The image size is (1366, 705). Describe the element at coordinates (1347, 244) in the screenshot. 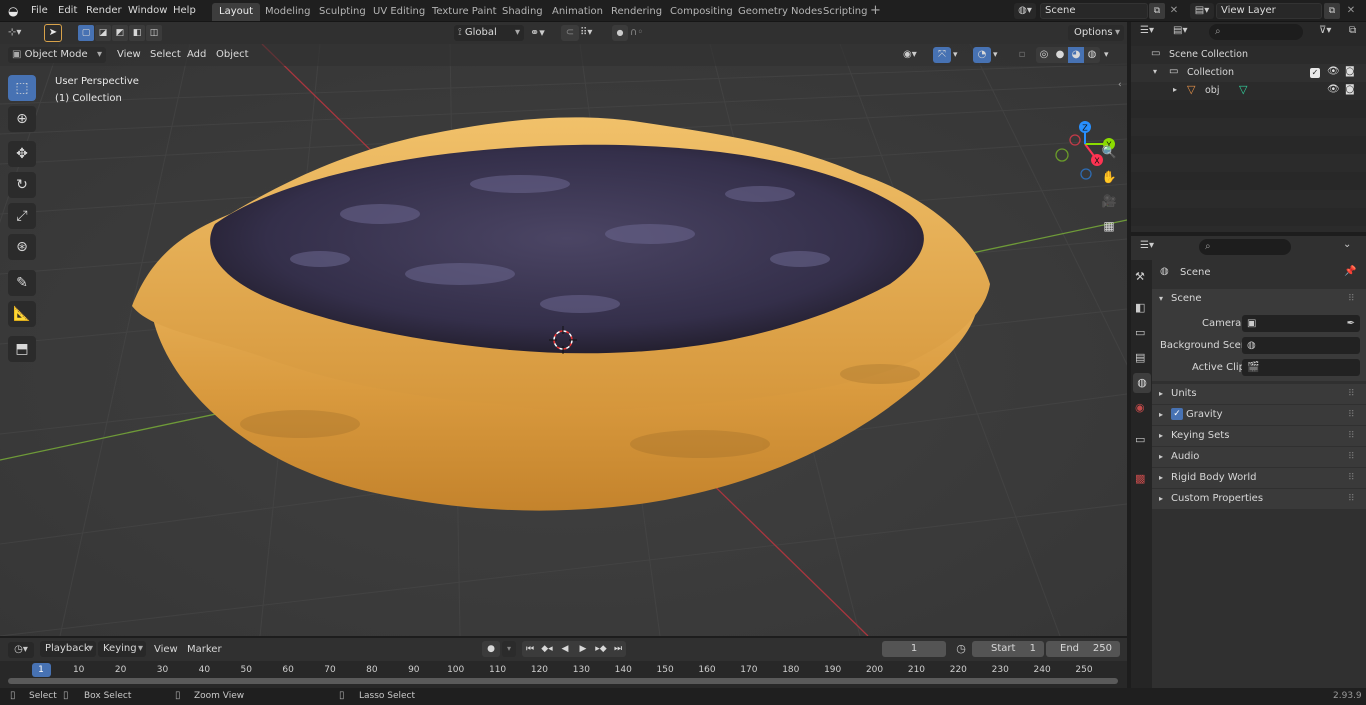

I see `properties-options-icon: ⌄` at that location.